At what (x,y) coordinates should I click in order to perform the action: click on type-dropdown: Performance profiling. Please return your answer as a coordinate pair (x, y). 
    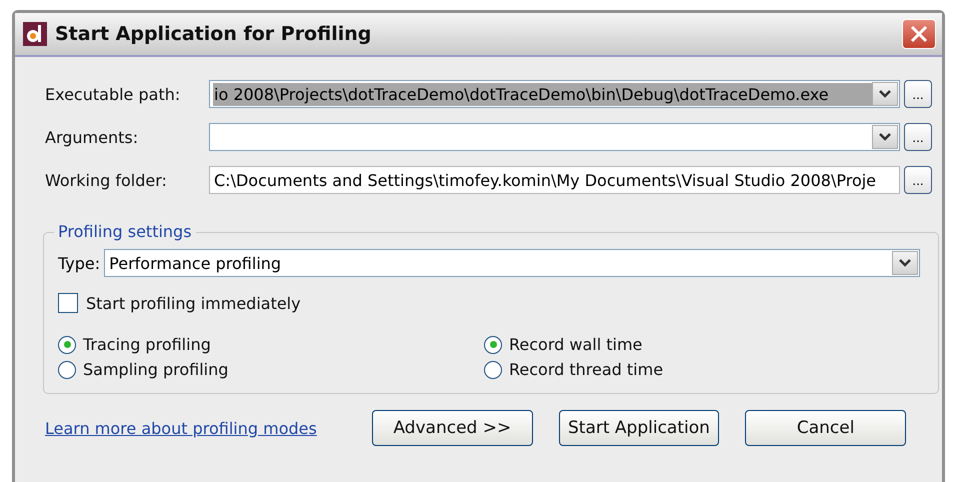
    Looking at the image, I should click on (512, 263).